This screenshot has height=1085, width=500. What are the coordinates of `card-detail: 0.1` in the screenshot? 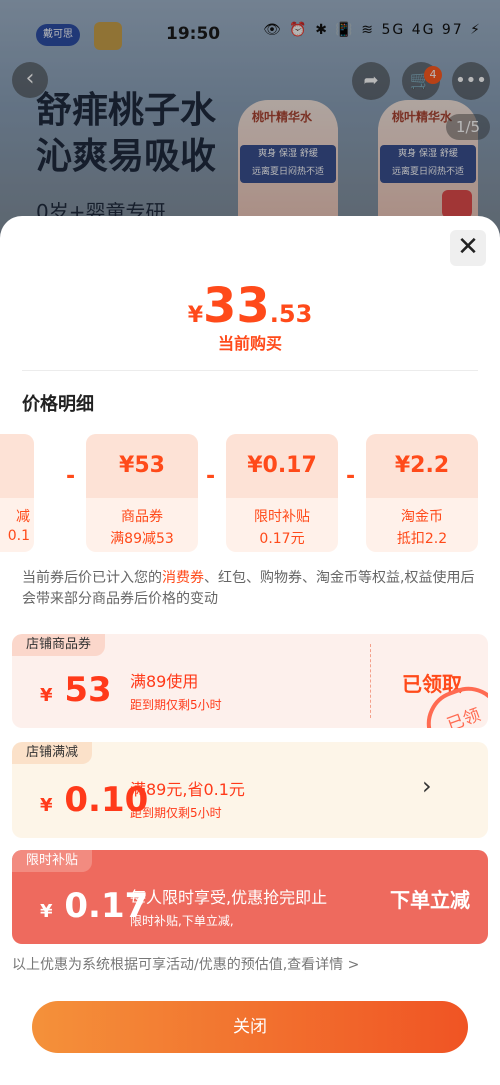 It's located at (18, 536).